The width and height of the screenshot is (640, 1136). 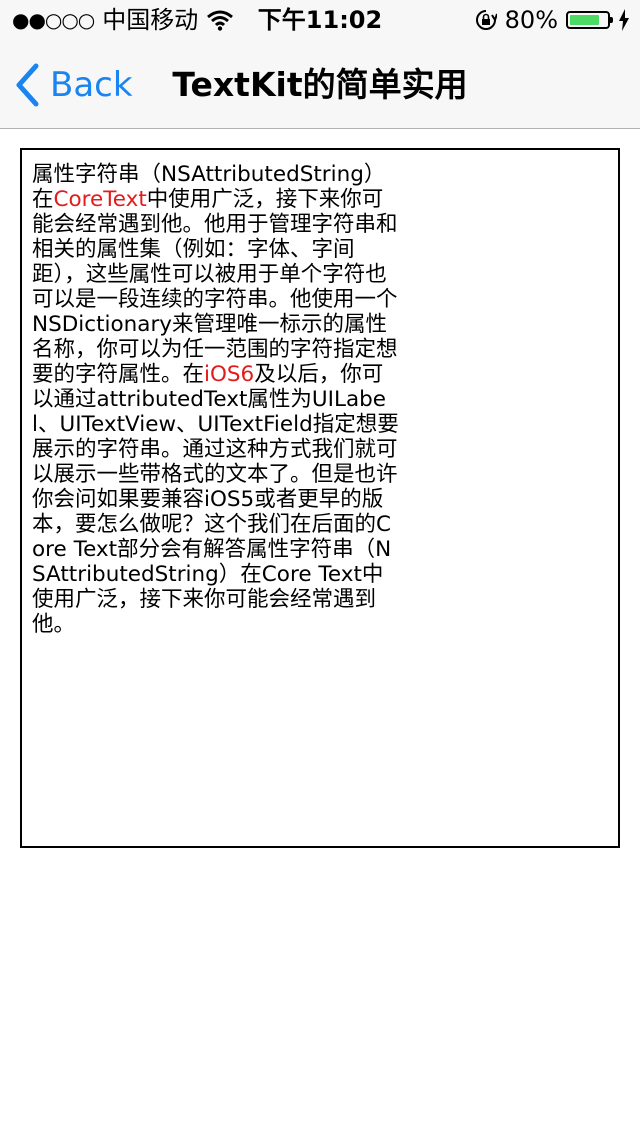 What do you see at coordinates (320, 64) in the screenshot?
I see `navigation-bar: ●●○○○ 中国移动 下午11:02 80% Back TextKit的简单实用` at bounding box center [320, 64].